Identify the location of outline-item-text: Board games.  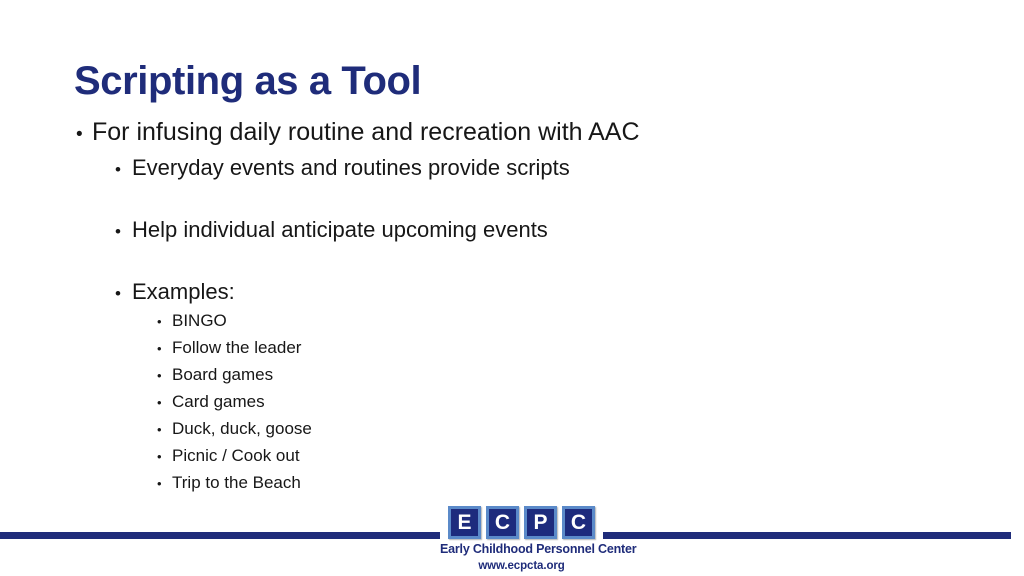
(223, 374).